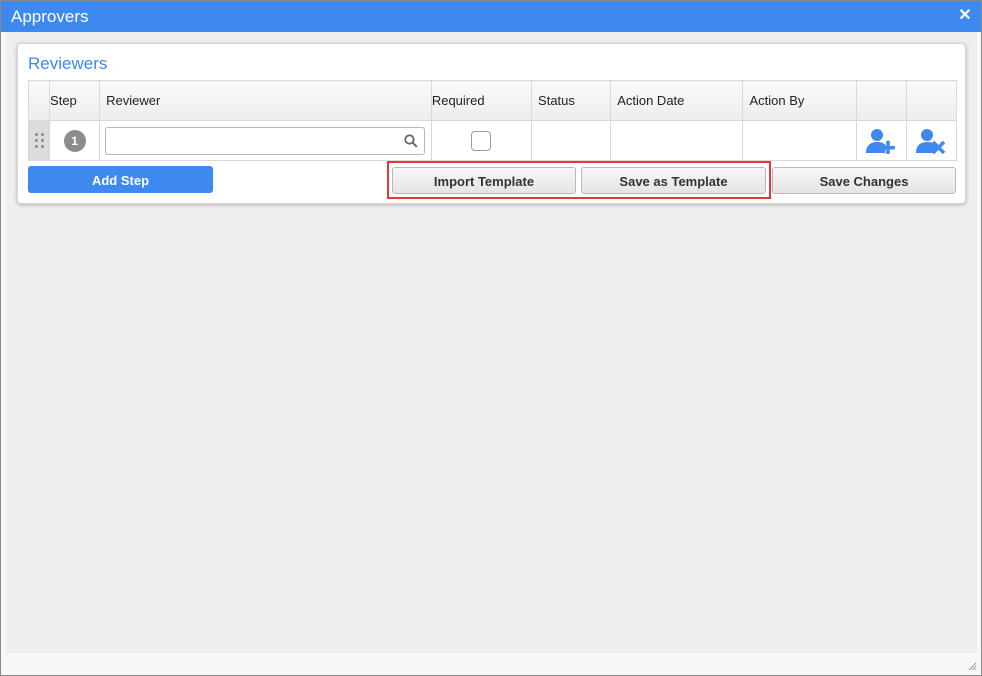  I want to click on reviewer-search-box, so click(265, 141).